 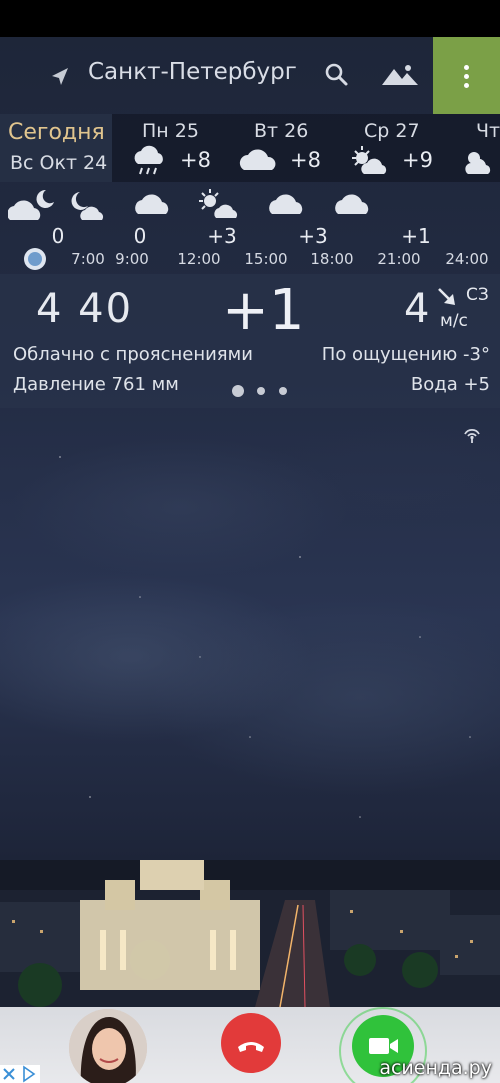 What do you see at coordinates (479, 148) in the screenshot?
I see `day-item-thu: Чт` at bounding box center [479, 148].